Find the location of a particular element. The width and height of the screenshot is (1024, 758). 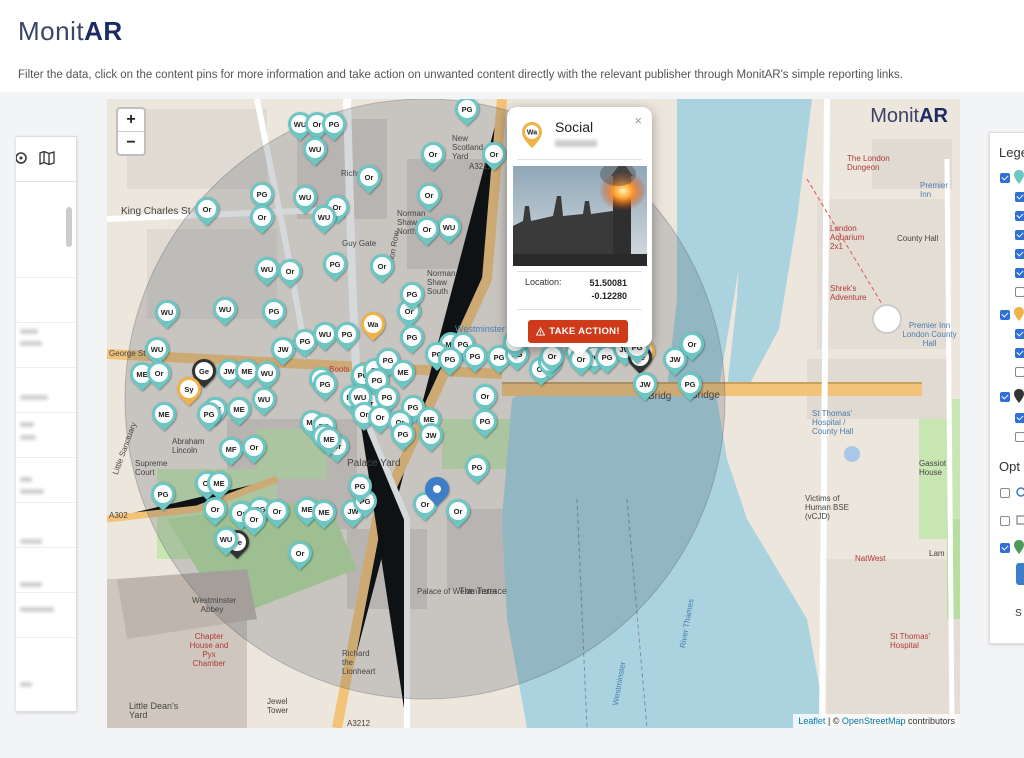

content-pin: Wa is located at coordinates (373, 325).